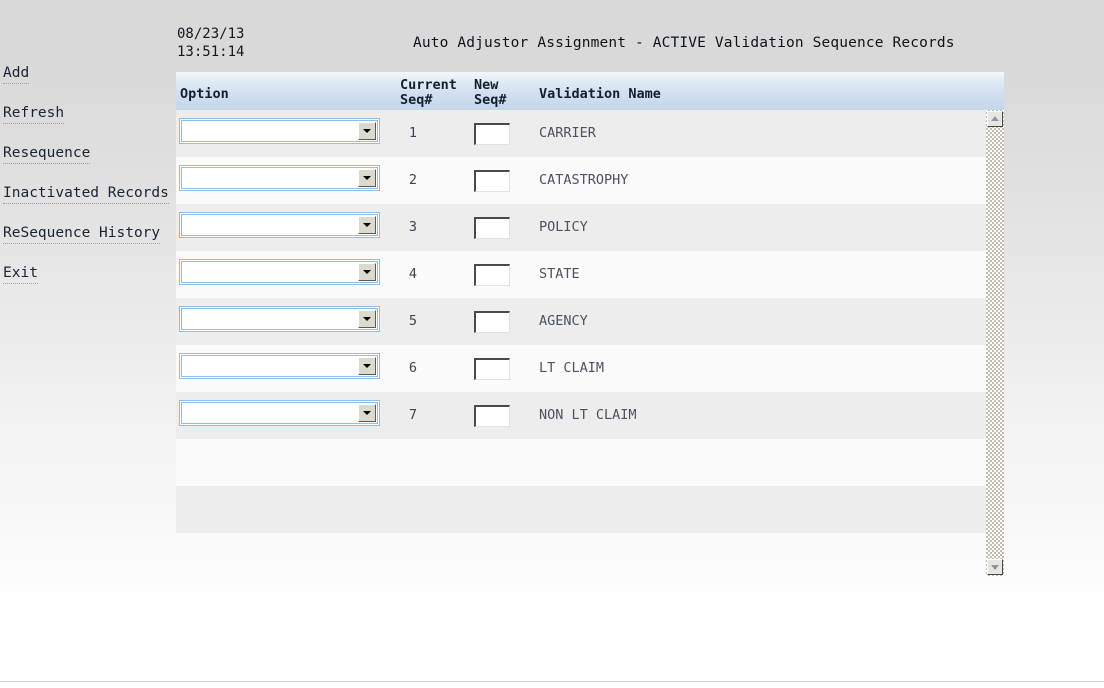  Describe the element at coordinates (567, 133) in the screenshot. I see `validation-name-value: CARRIER` at that location.